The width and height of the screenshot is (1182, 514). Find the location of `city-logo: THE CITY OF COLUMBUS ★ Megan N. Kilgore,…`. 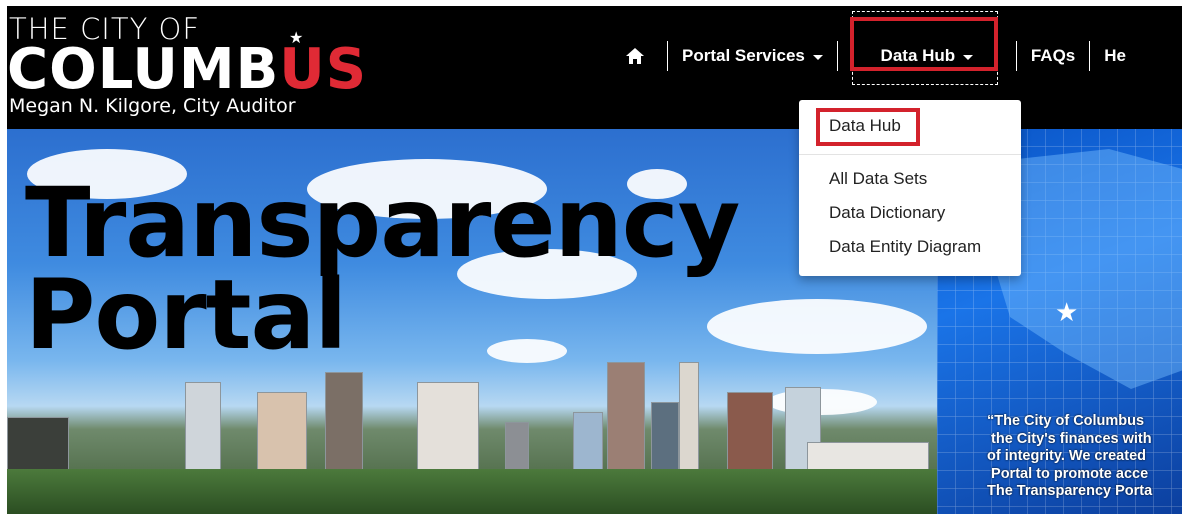

city-logo: THE CITY OF COLUMBUS ★ Megan N. Kilgore,… is located at coordinates (187, 67).